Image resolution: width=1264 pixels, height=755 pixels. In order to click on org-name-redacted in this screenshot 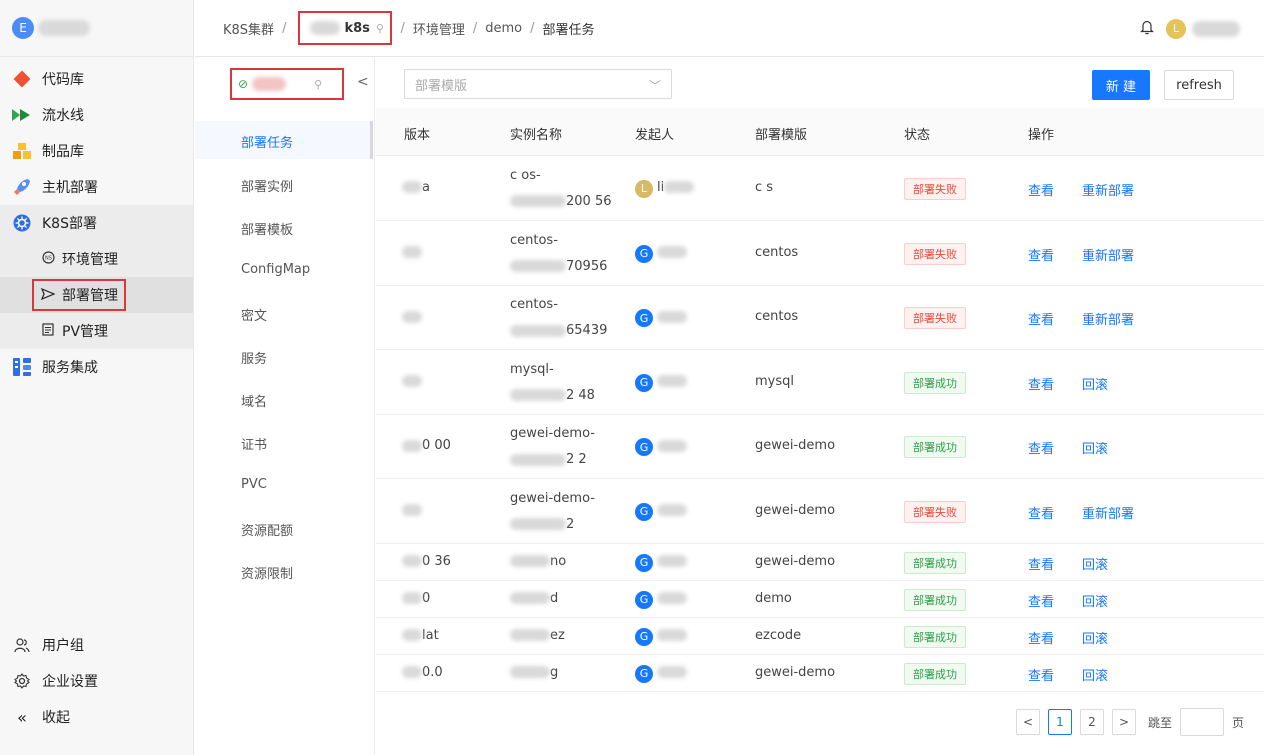, I will do `click(64, 28)`.